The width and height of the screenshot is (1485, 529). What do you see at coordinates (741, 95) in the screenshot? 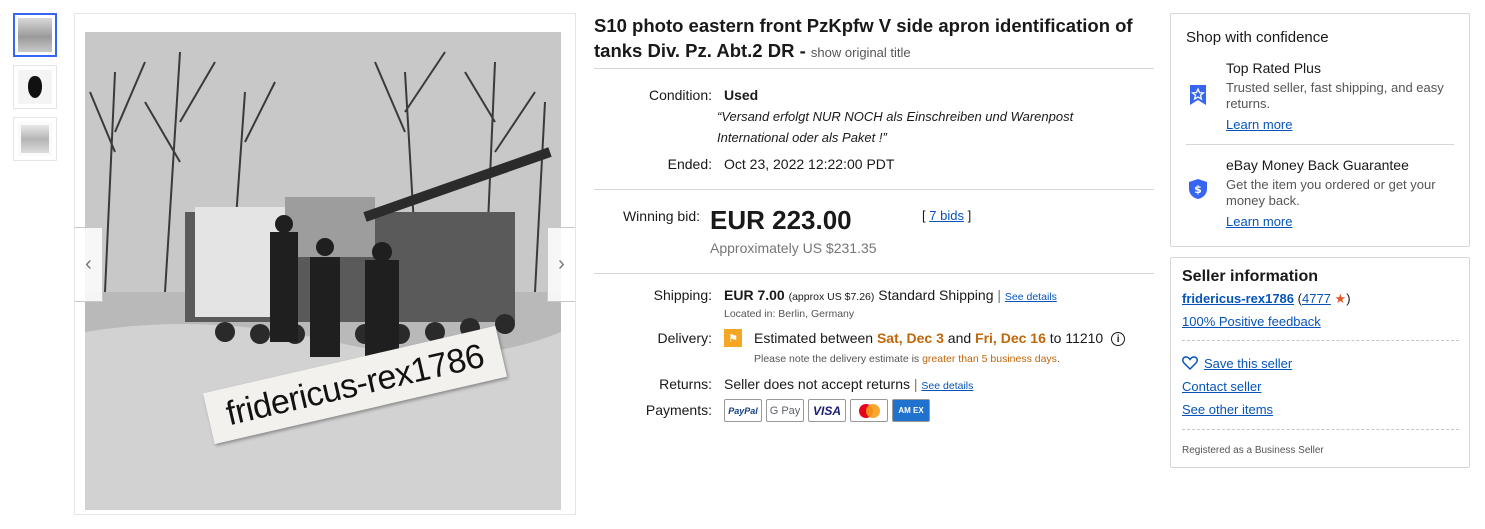
I see `condition-value: Used` at bounding box center [741, 95].